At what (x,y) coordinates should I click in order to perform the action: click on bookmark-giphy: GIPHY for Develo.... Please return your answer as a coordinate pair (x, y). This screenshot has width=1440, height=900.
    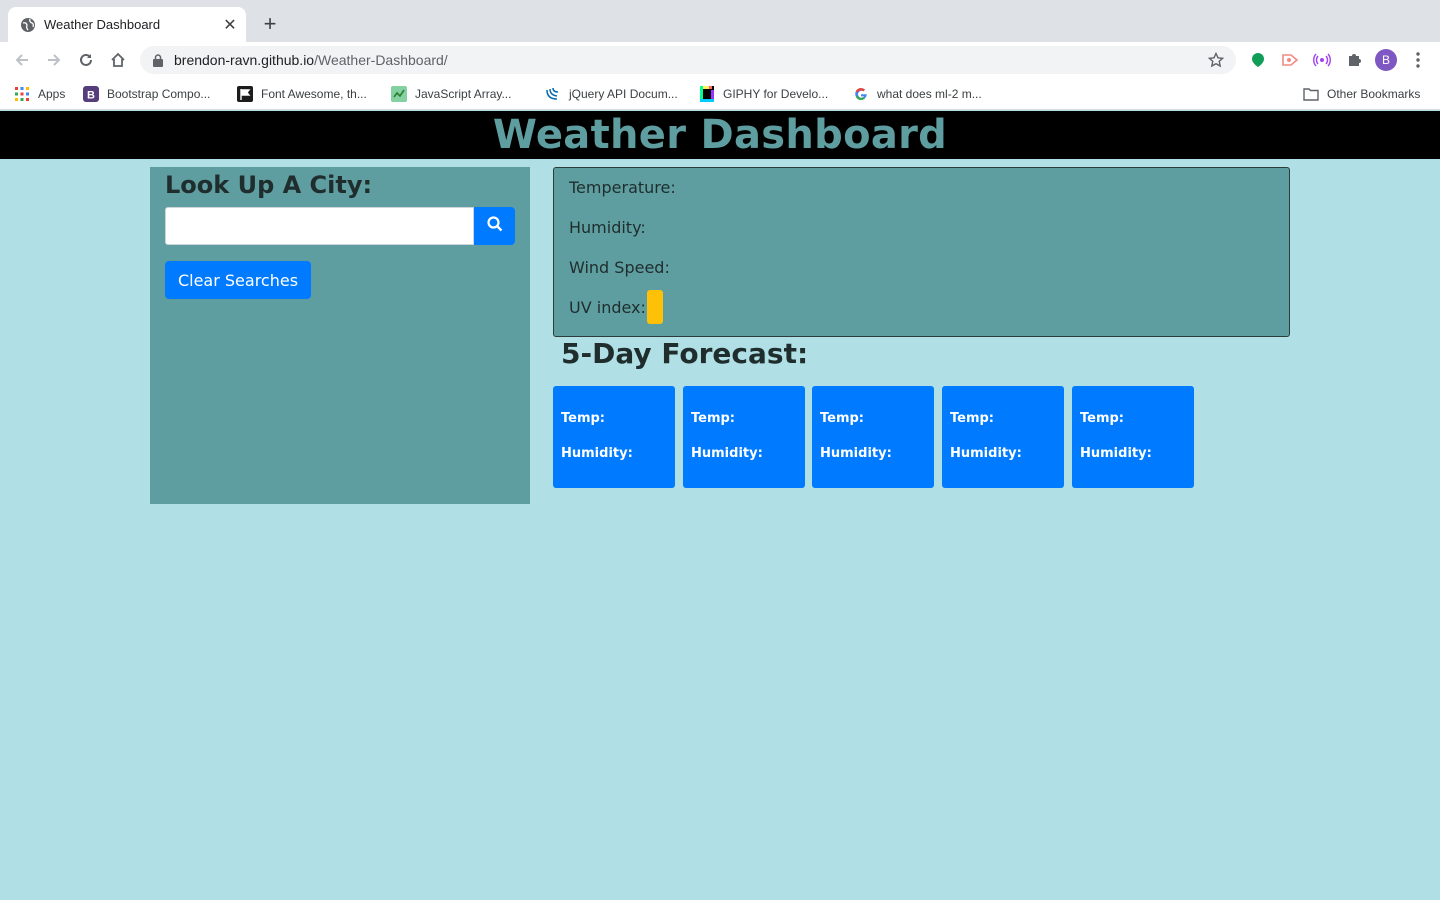
    Looking at the image, I should click on (763, 94).